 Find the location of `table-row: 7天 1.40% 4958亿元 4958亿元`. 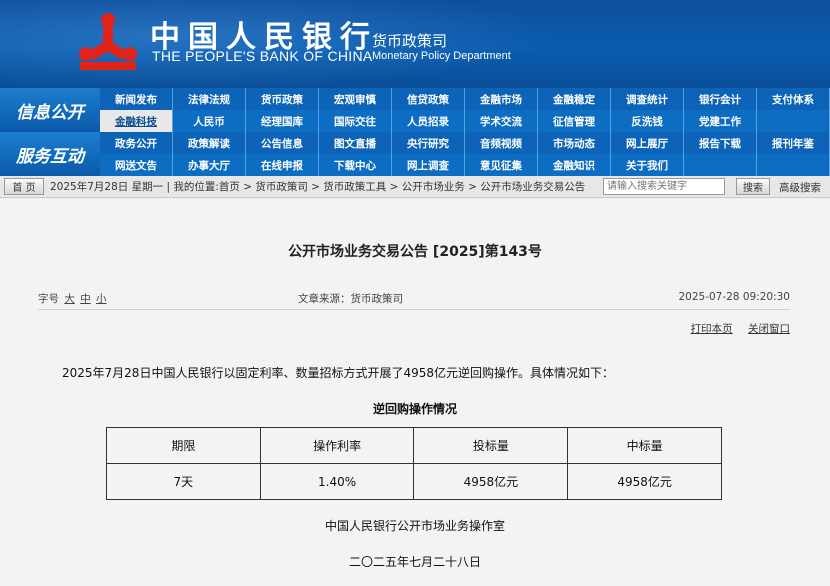

table-row: 7天 1.40% 4958亿元 4958亿元 is located at coordinates (414, 481).